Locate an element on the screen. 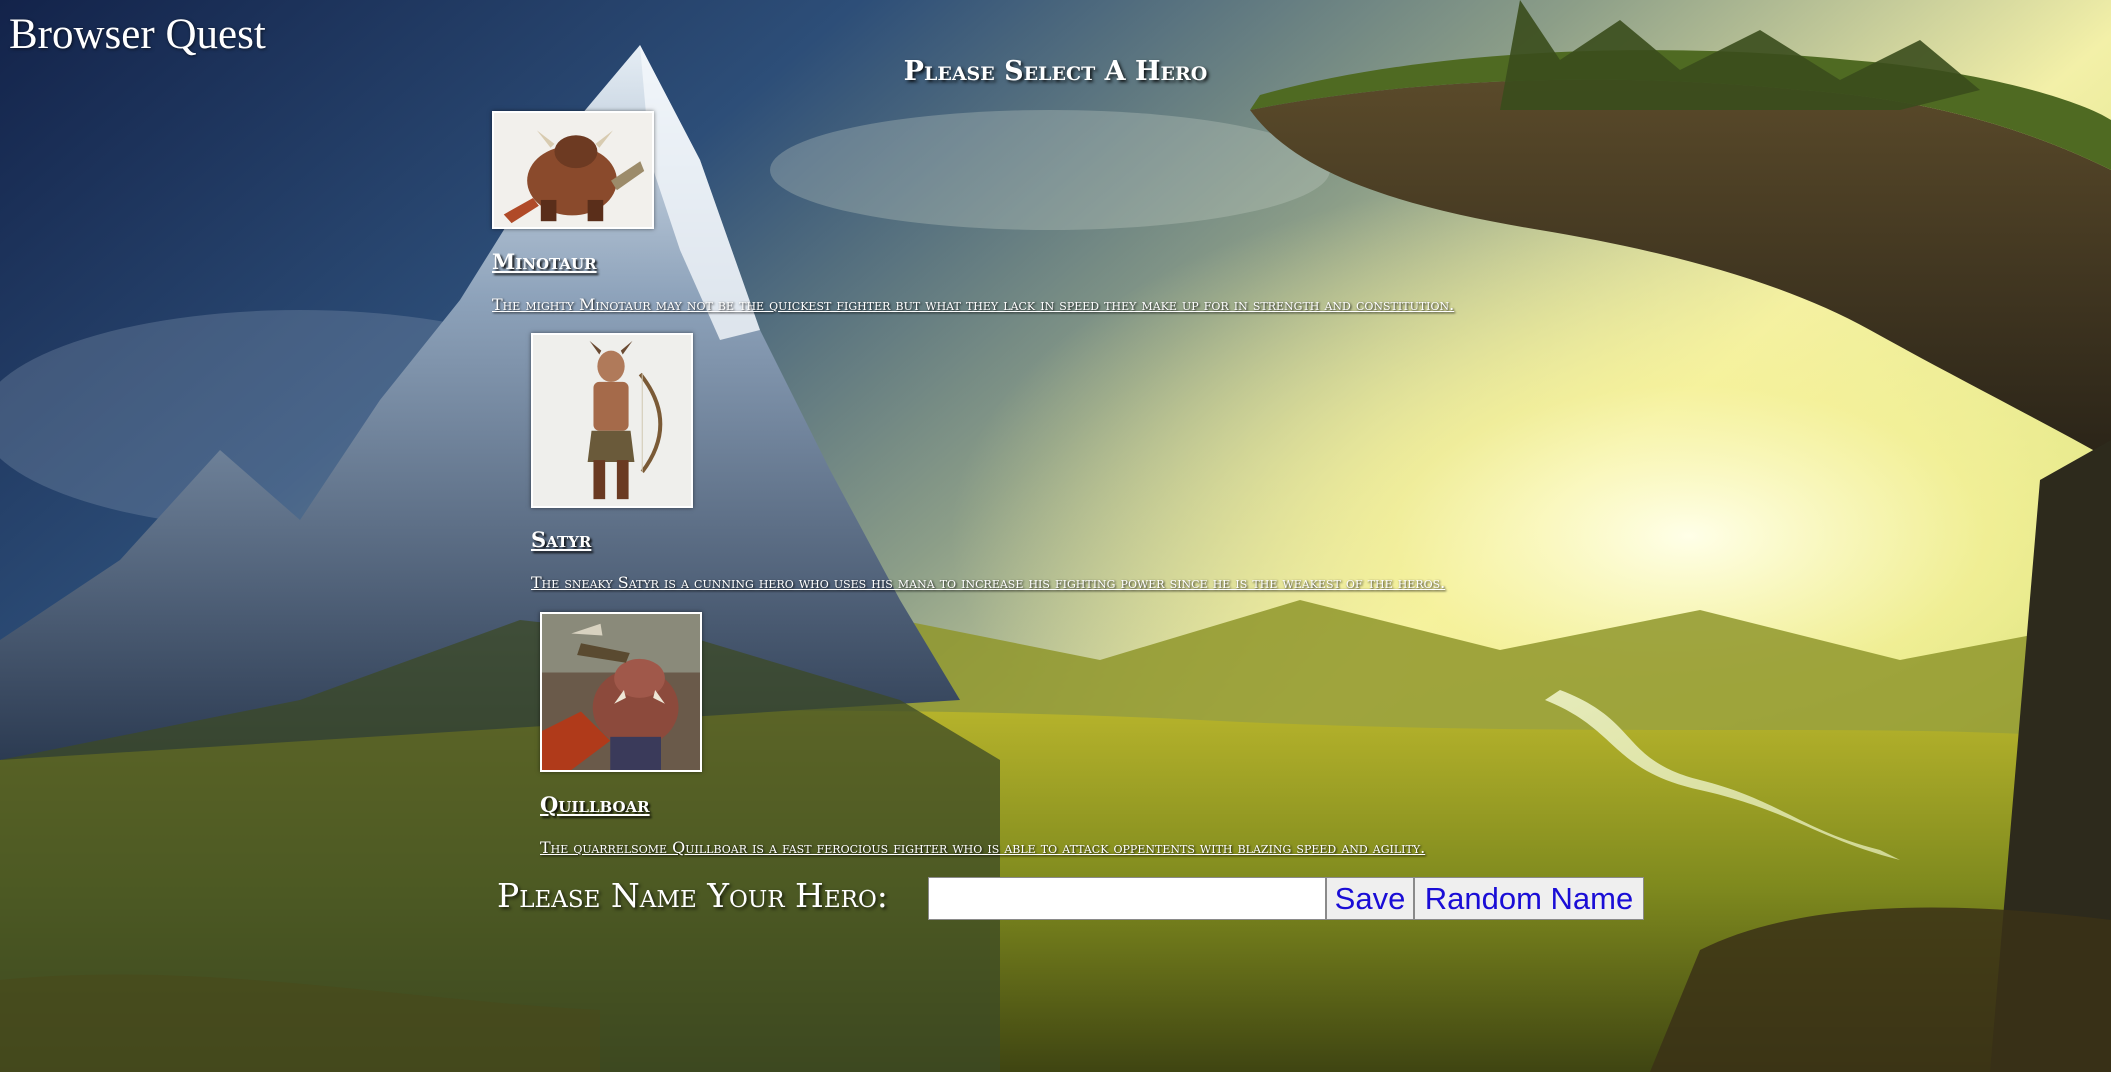 This screenshot has height=1072, width=2111. page-heading: Please Select A Hero is located at coordinates (1055, 71).